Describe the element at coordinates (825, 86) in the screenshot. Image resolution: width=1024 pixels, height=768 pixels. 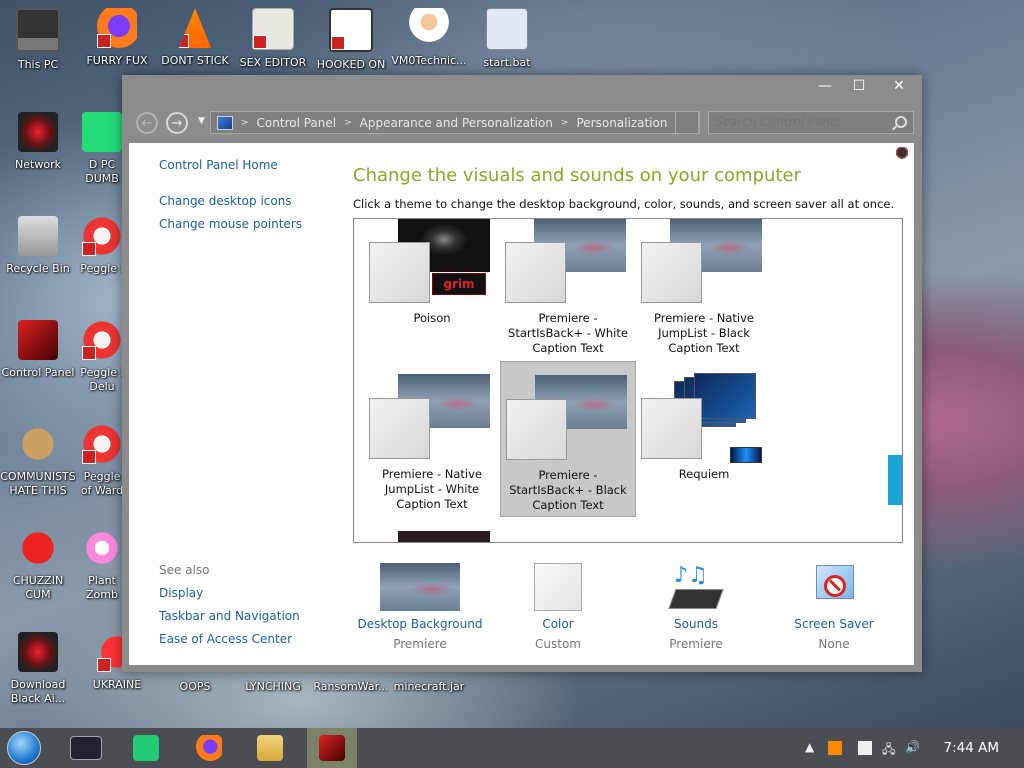
I see `minimize-button: —` at that location.